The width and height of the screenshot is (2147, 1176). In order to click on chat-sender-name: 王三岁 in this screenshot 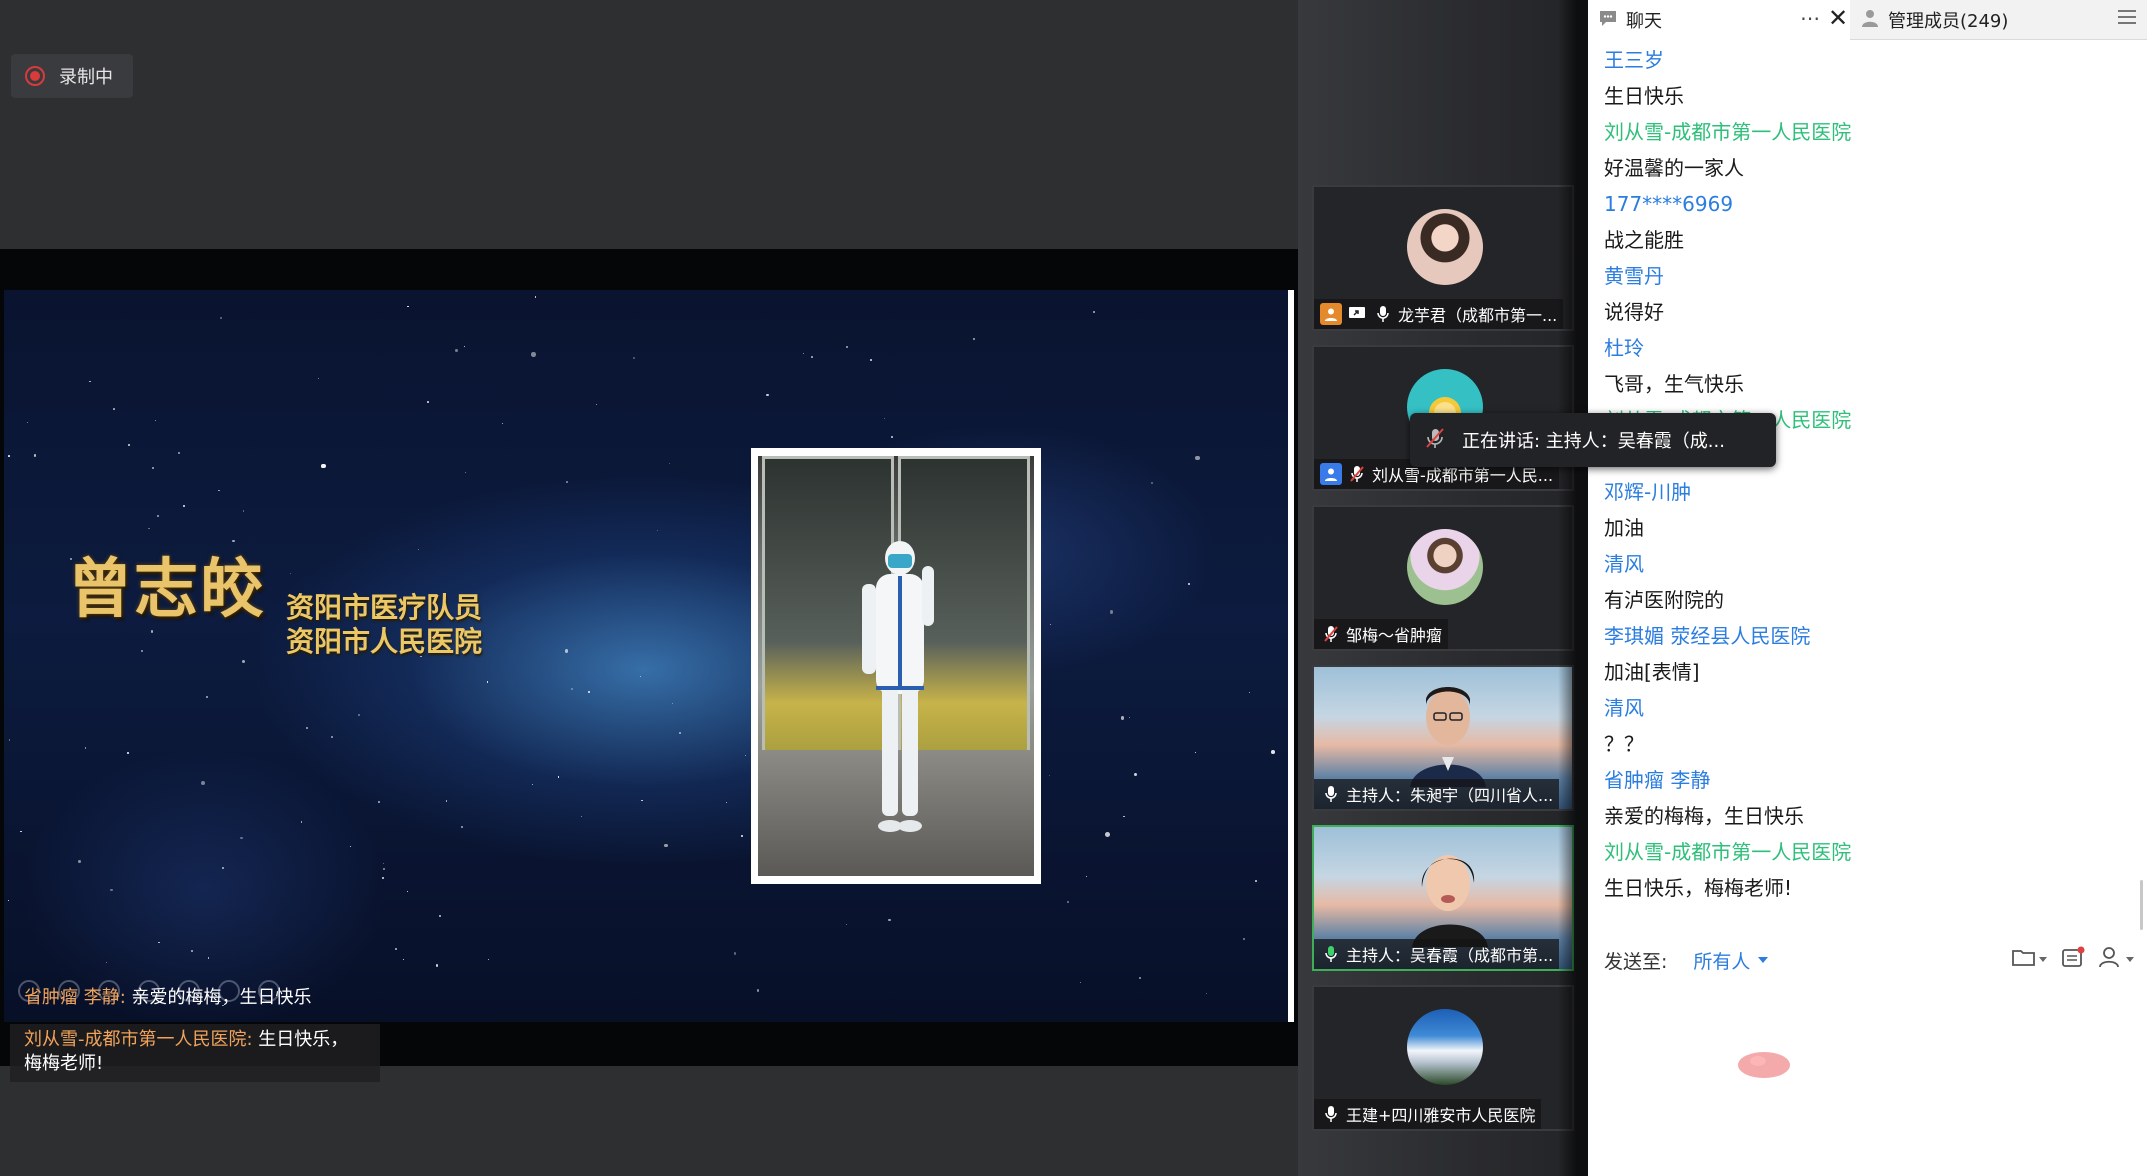, I will do `click(1864, 60)`.